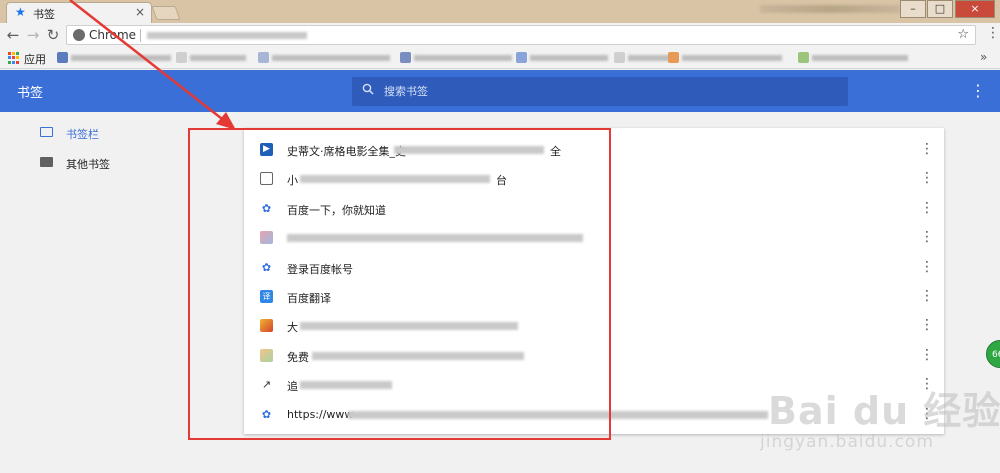 The height and width of the screenshot is (473, 1000). Describe the element at coordinates (880, 420) in the screenshot. I see `baidu-jingyan-watermark: Bai du 经验 jingyan.baidu.com` at that location.